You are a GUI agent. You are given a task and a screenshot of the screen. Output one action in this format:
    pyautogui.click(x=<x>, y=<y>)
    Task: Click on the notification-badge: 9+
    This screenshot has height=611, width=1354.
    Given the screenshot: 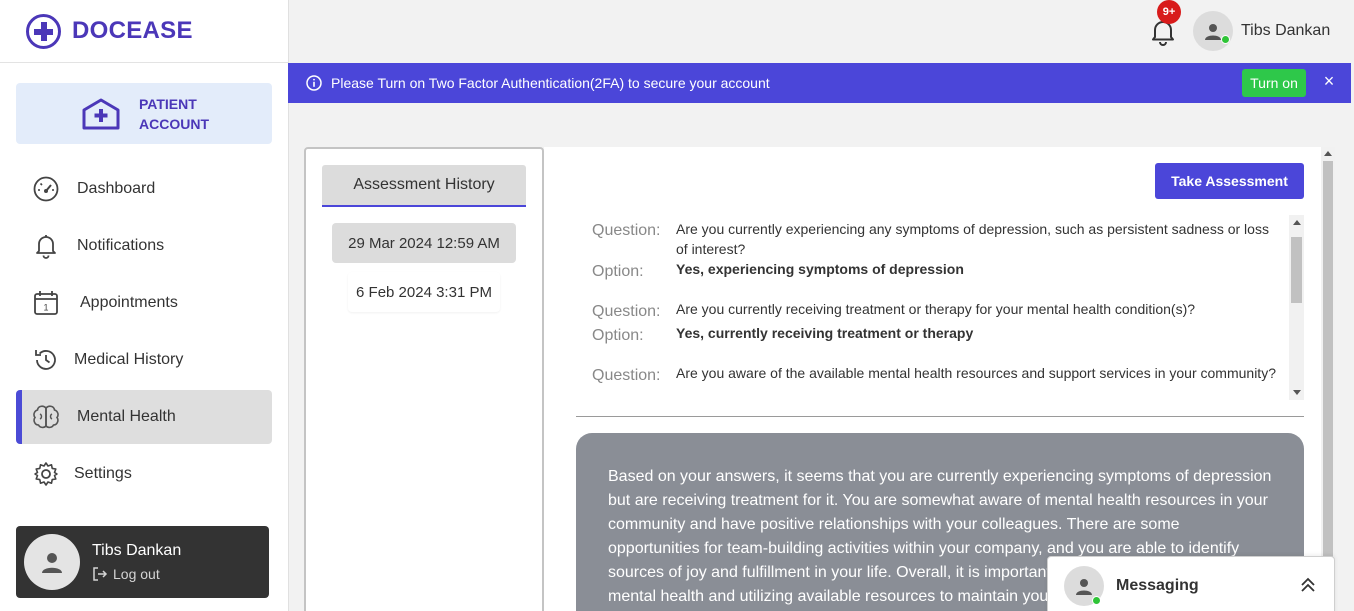 What is the action you would take?
    pyautogui.click(x=1169, y=12)
    